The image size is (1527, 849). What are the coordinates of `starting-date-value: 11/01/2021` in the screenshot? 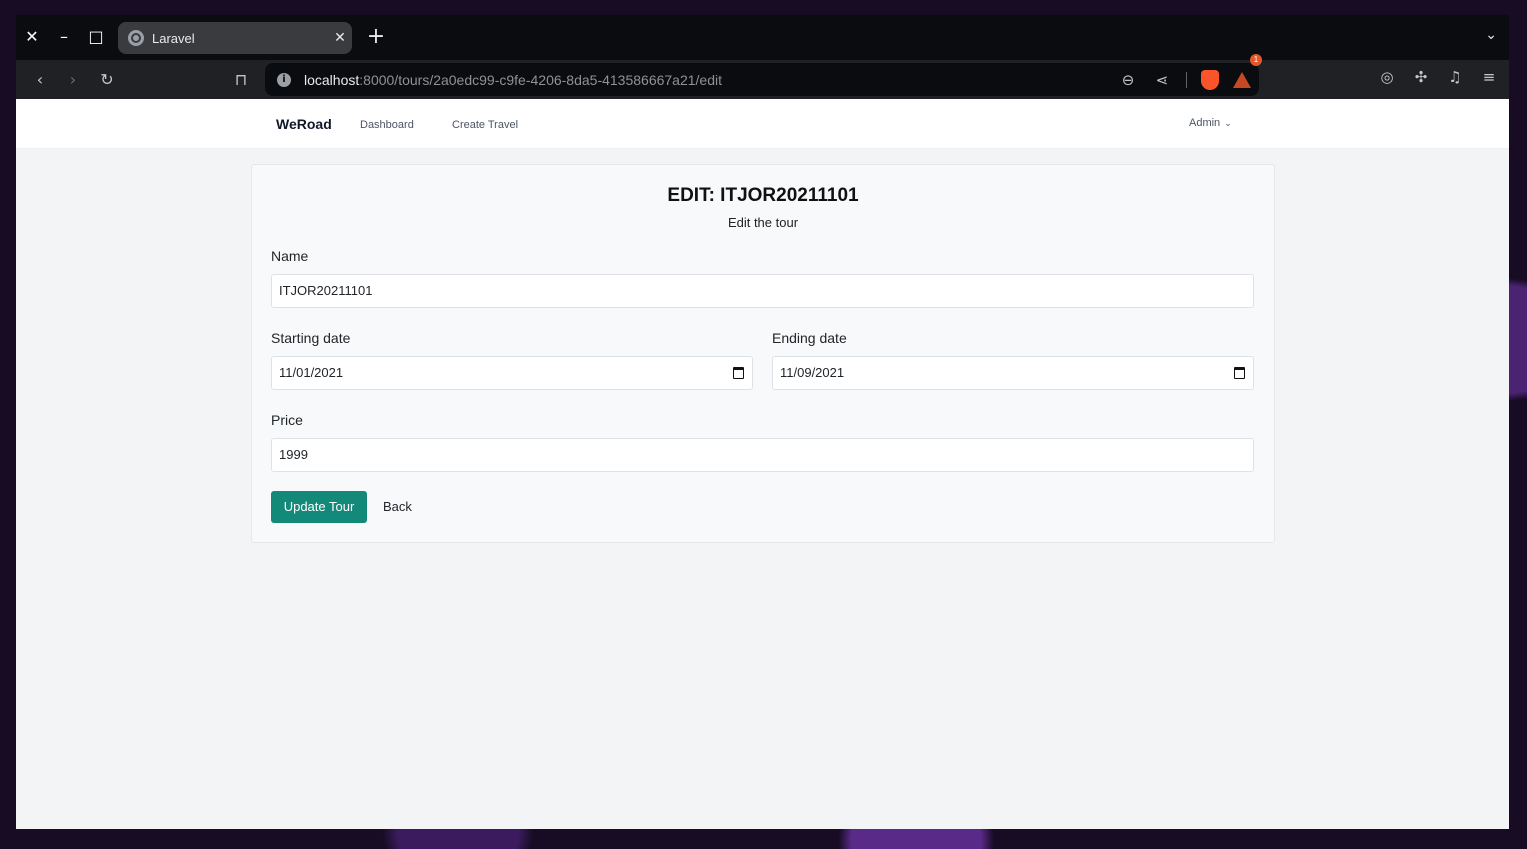 It's located at (311, 372).